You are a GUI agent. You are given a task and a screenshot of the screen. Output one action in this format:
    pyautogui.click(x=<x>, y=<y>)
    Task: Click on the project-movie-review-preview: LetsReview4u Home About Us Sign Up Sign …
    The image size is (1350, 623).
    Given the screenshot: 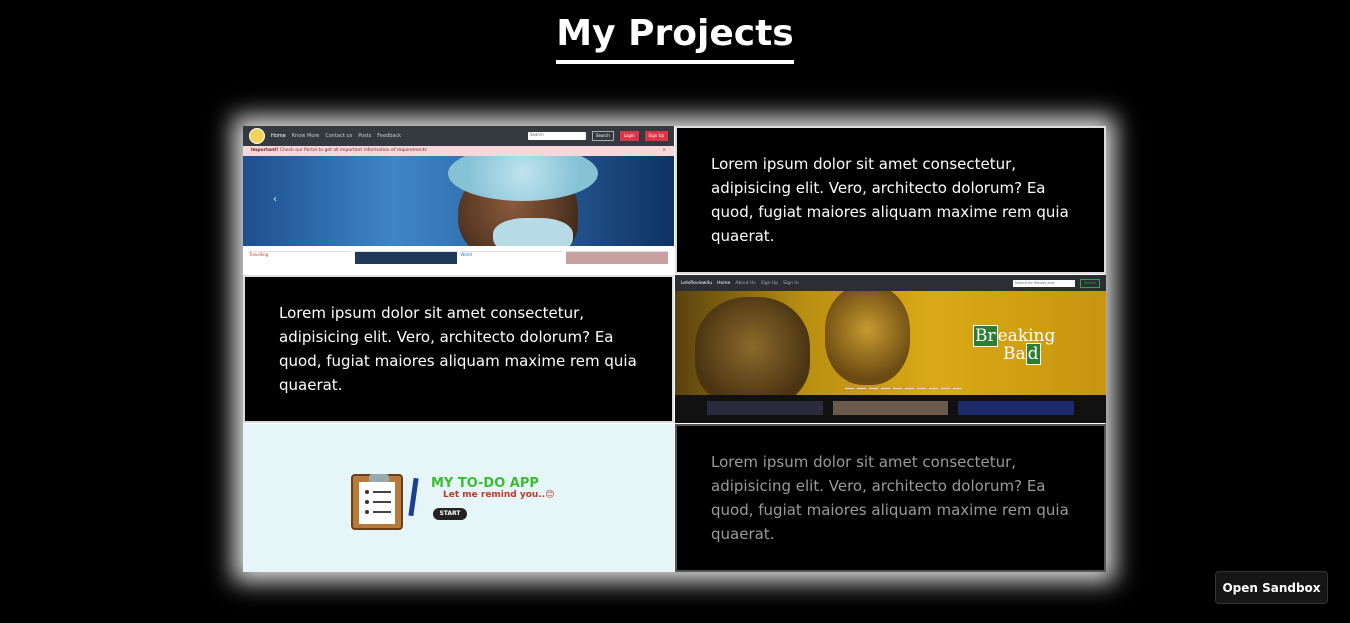 What is the action you would take?
    pyautogui.click(x=890, y=349)
    